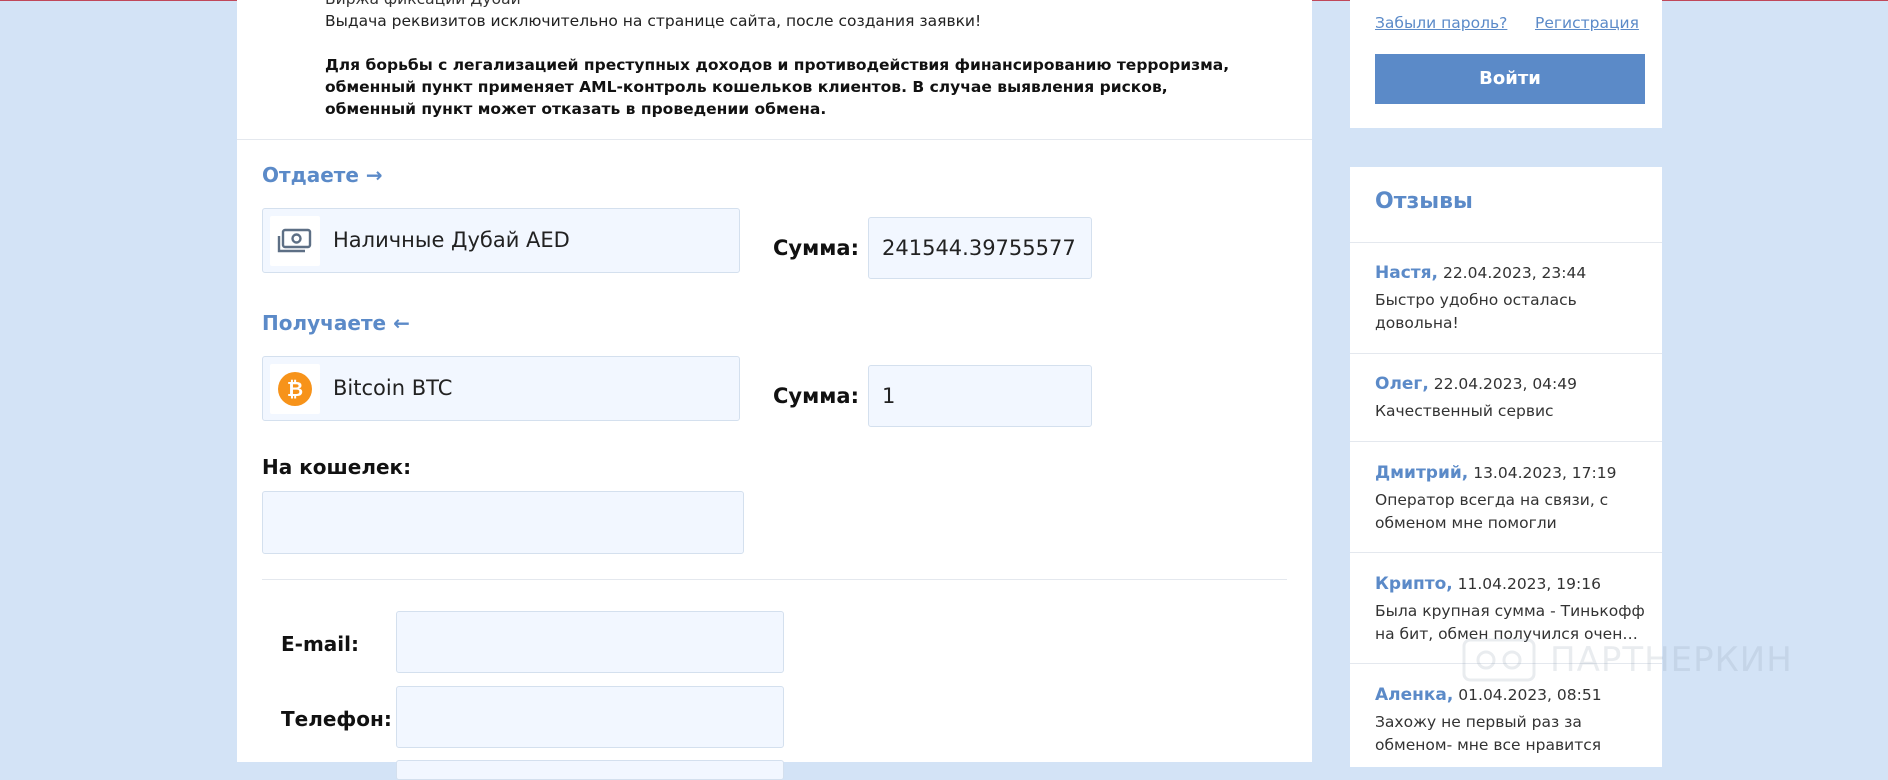  Describe the element at coordinates (1476, 311) in the screenshot. I see `review-text: Быстро удобно осталась довольна!` at that location.